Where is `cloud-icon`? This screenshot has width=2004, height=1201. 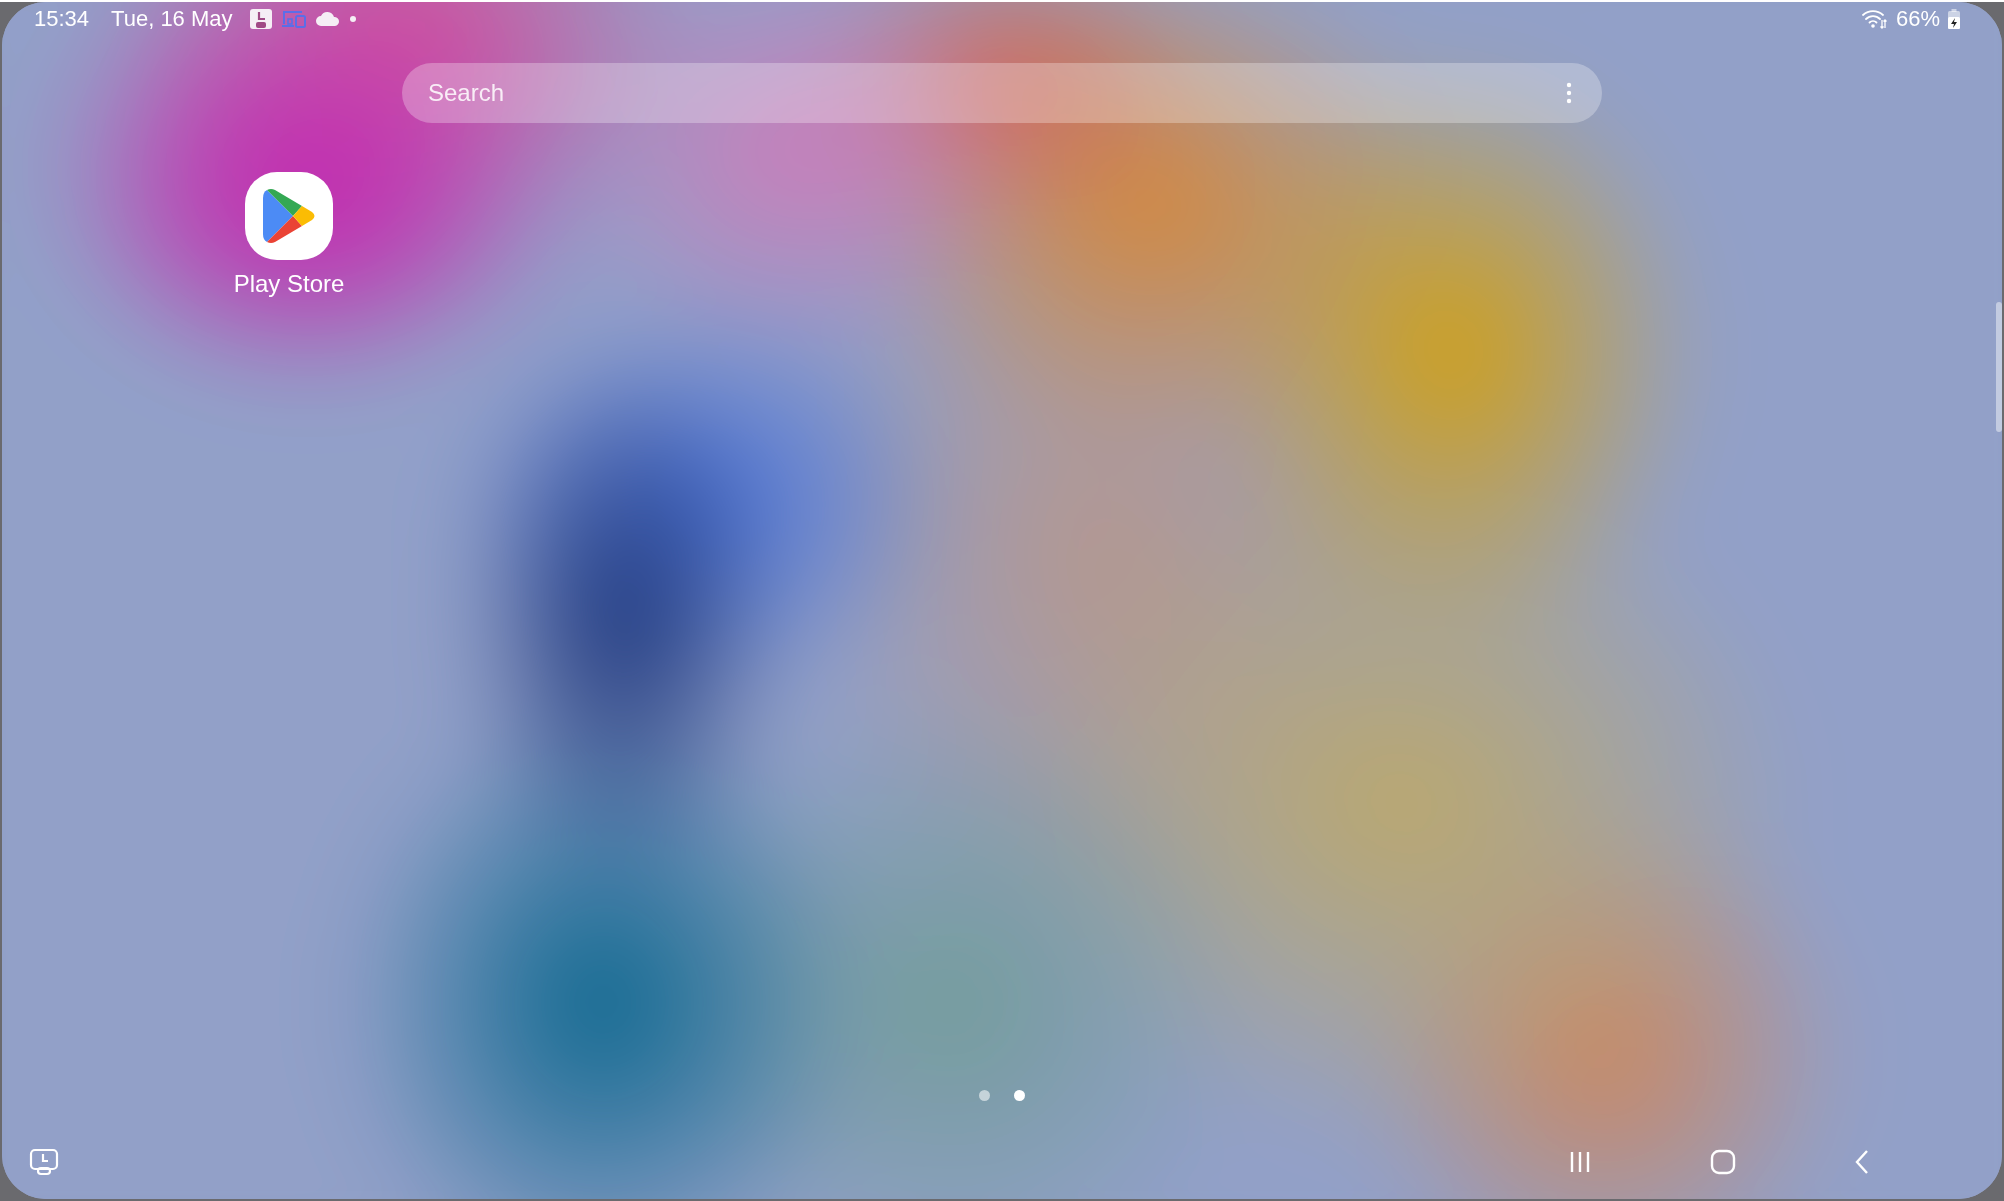 cloud-icon is located at coordinates (327, 19).